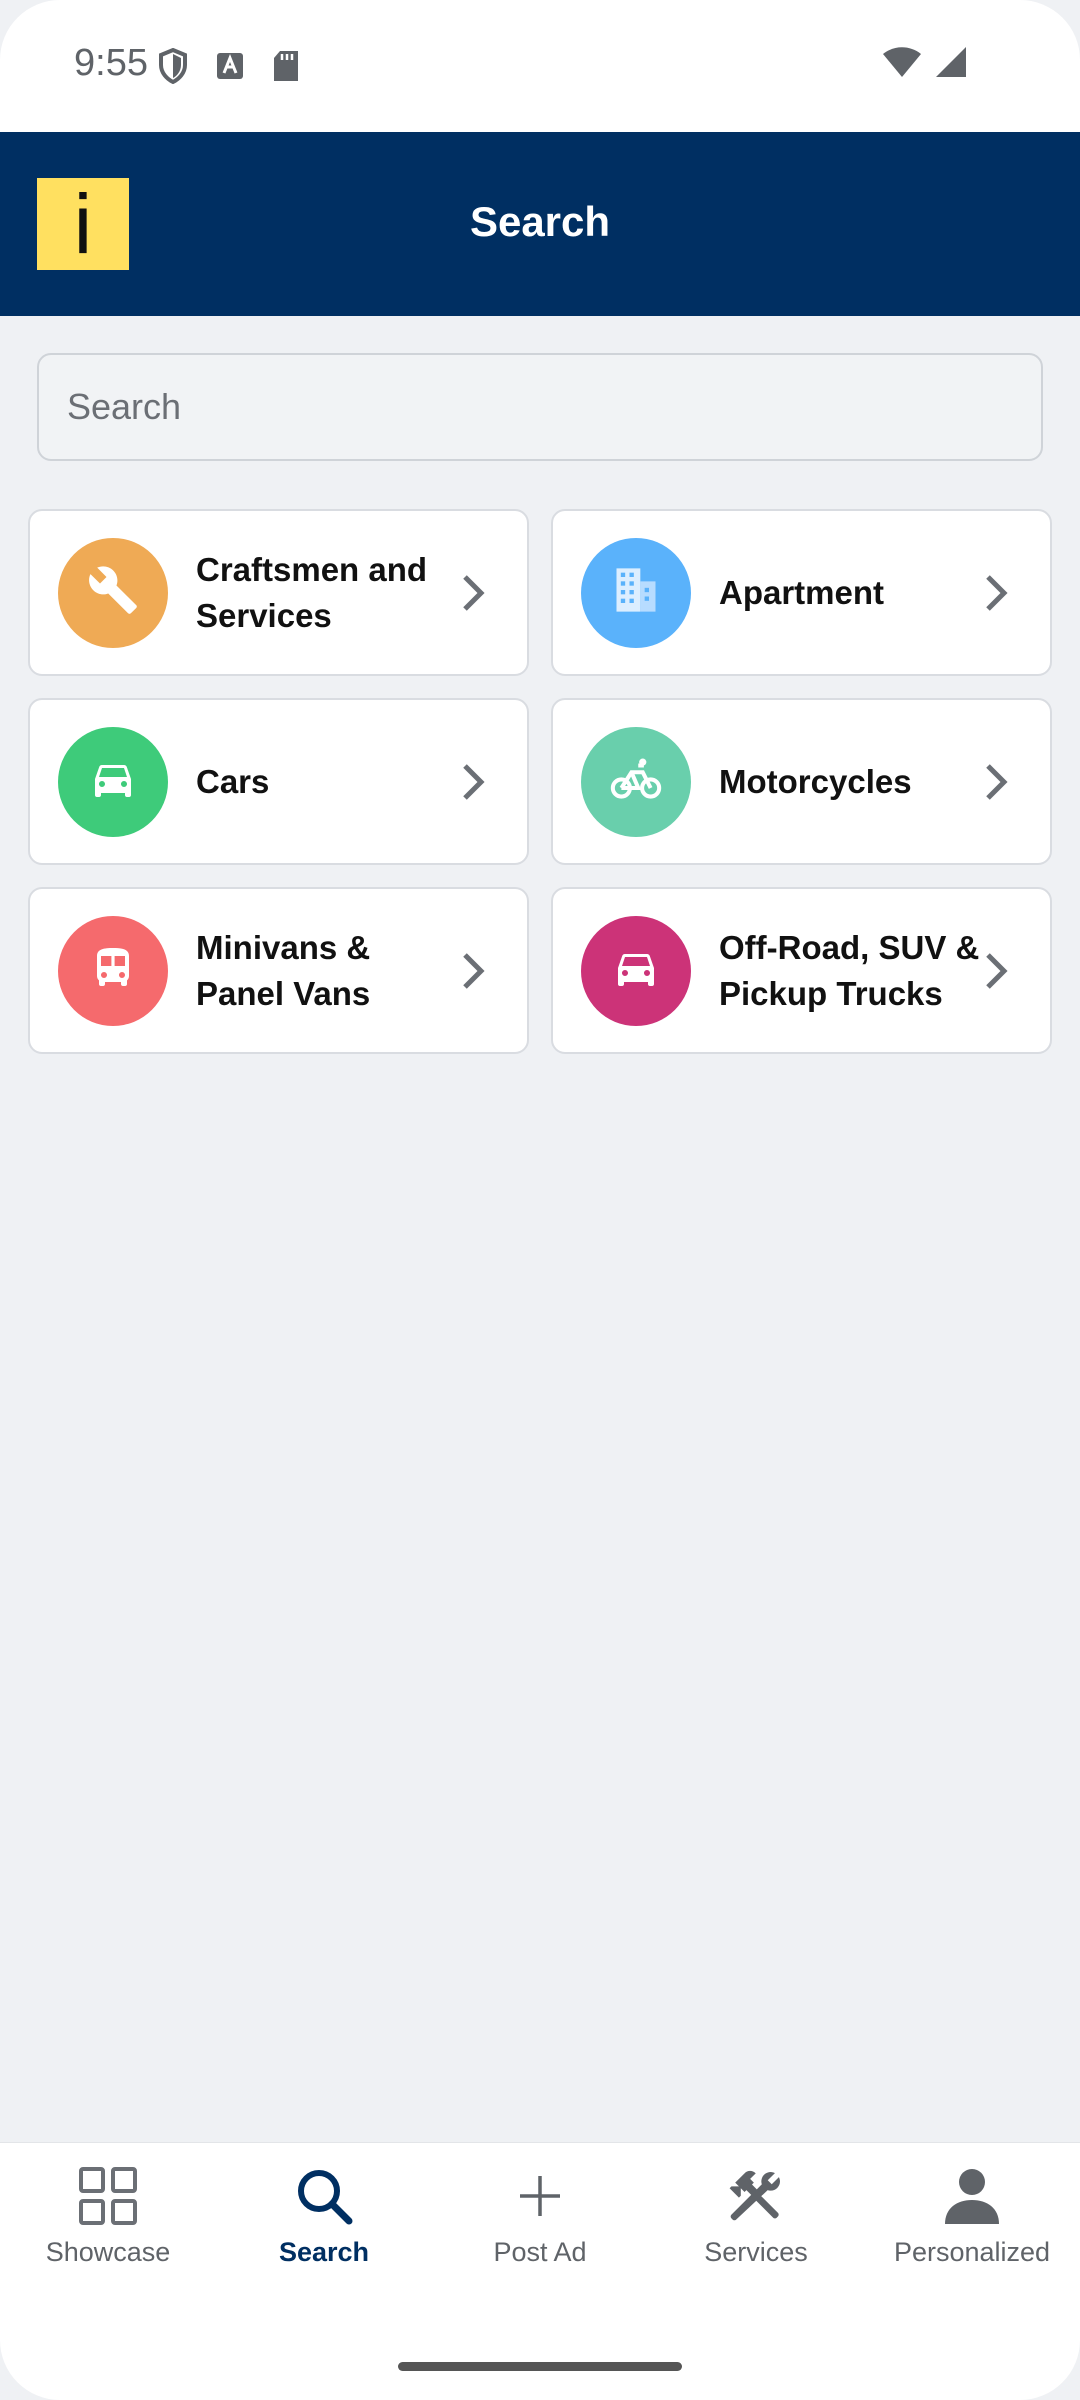  Describe the element at coordinates (902, 64) in the screenshot. I see `wifi-icon` at that location.